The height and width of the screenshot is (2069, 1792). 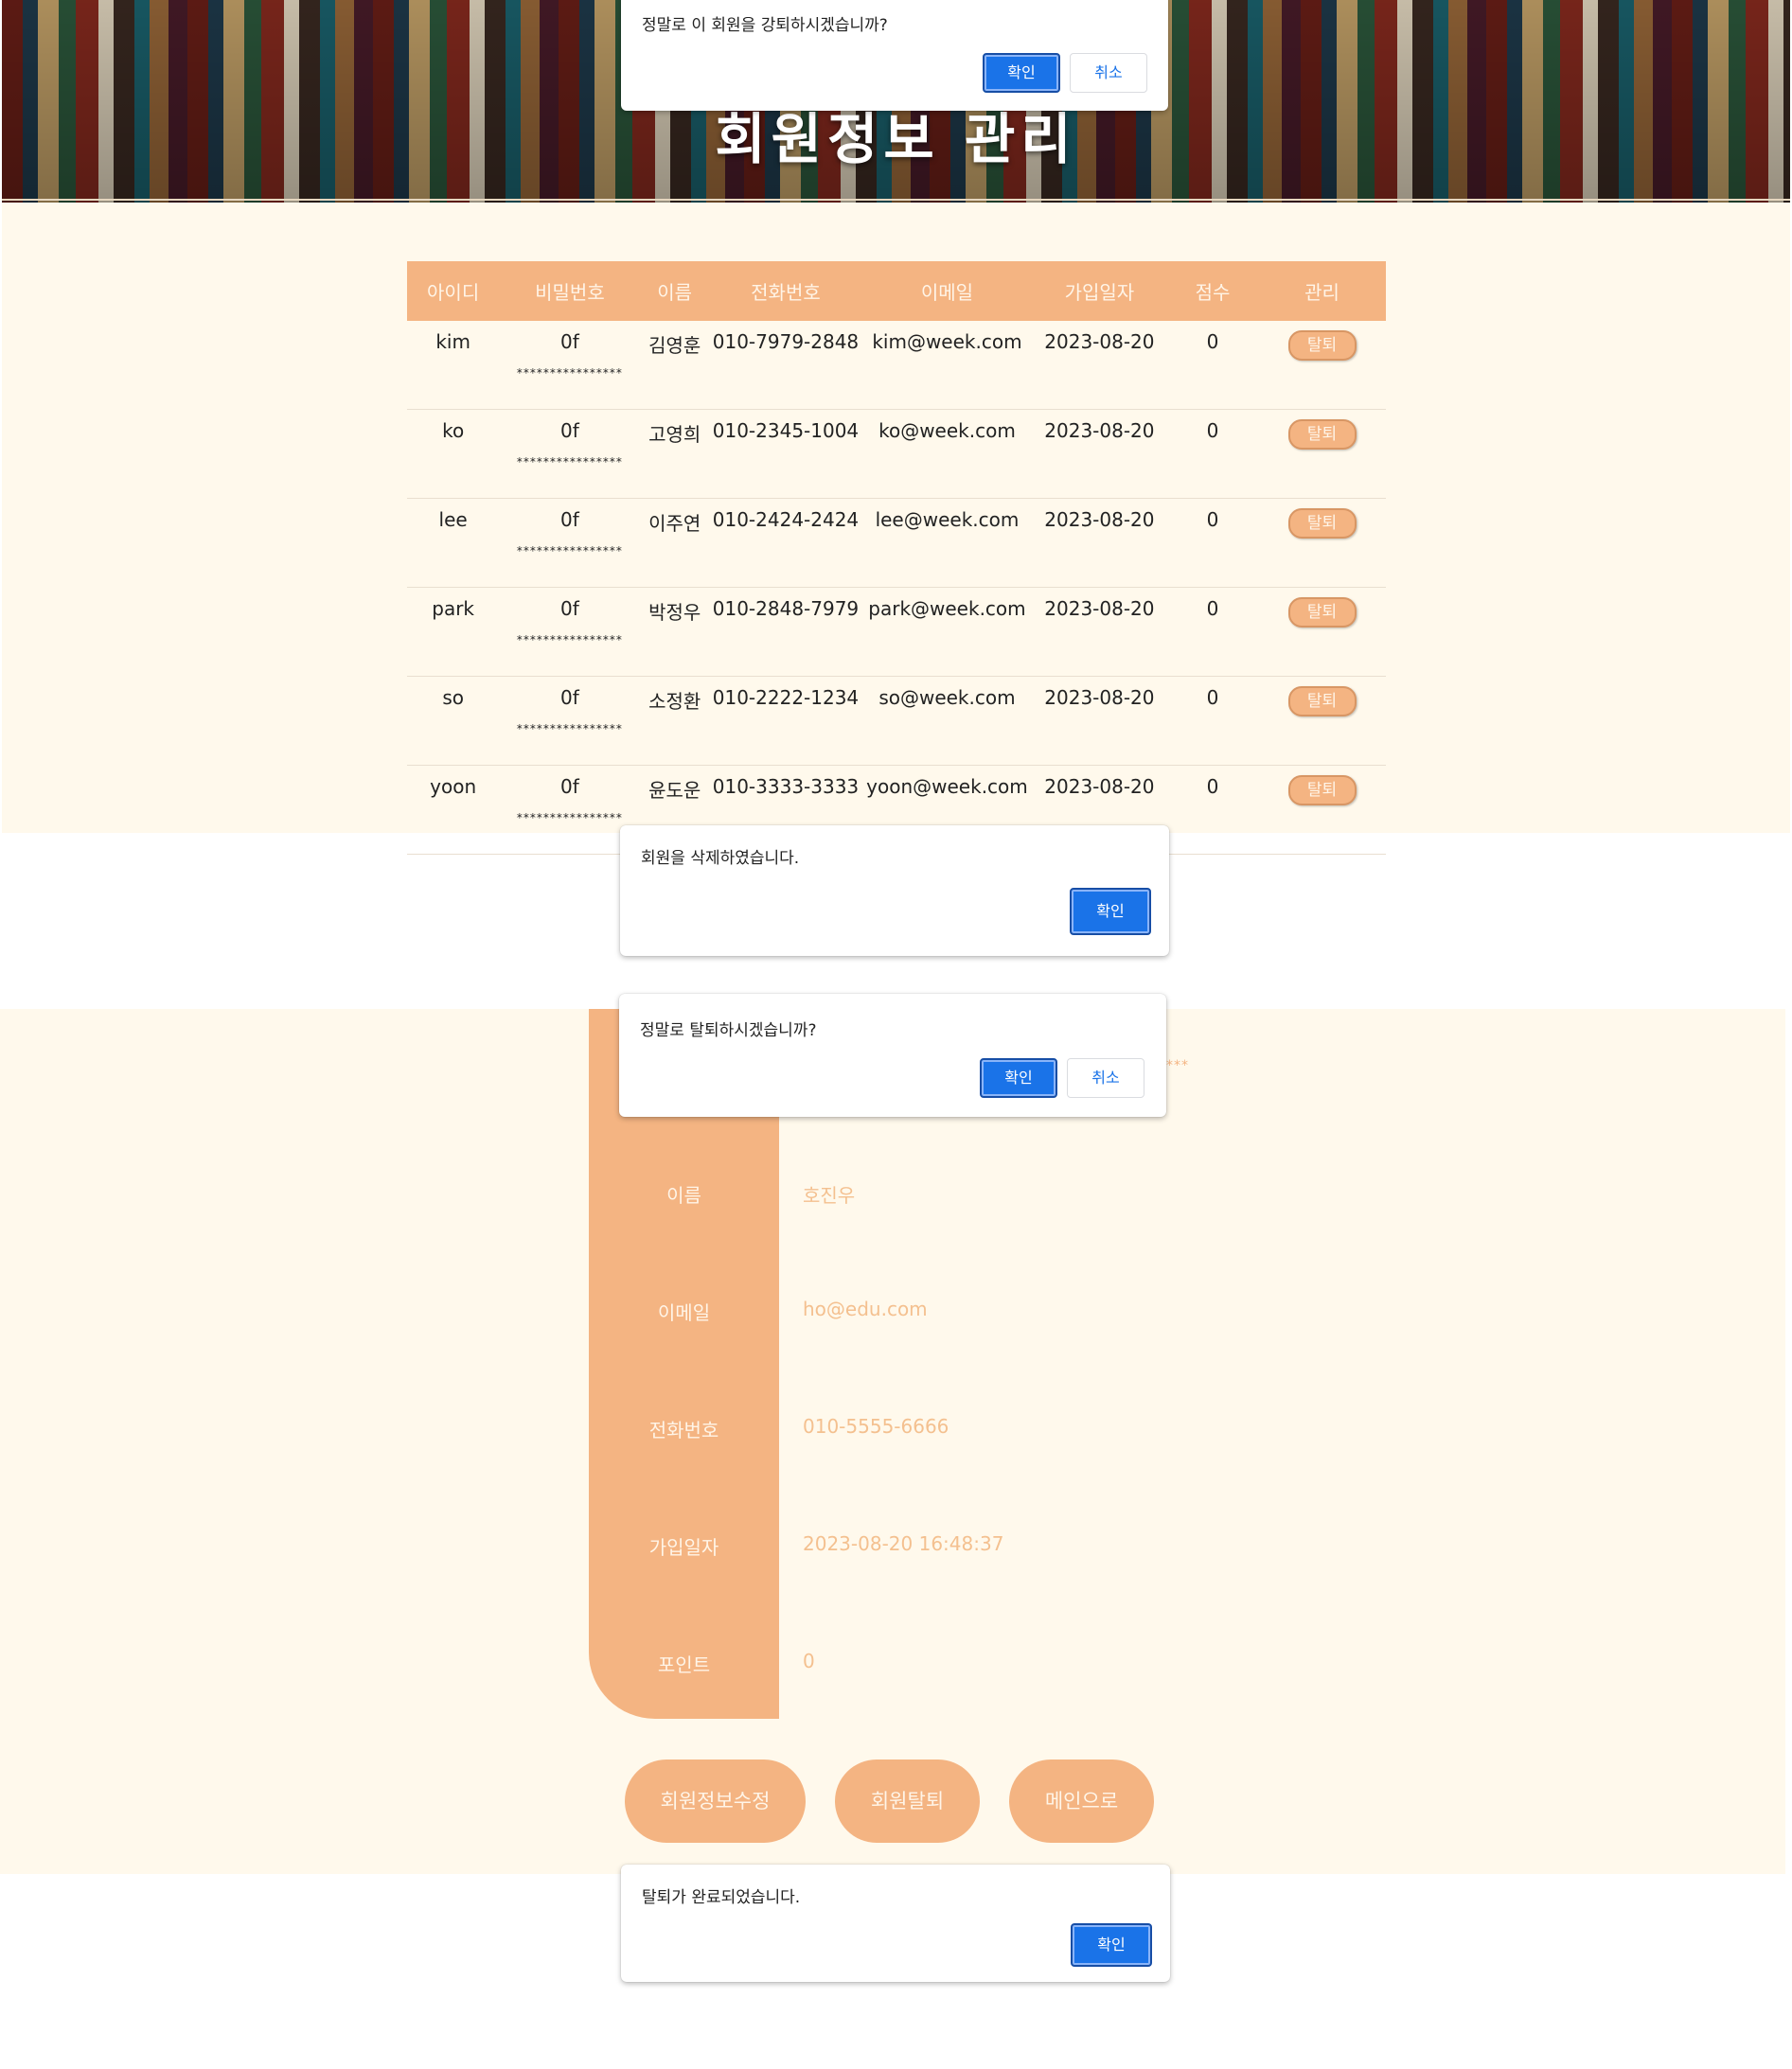 I want to click on label-phone: 전화번호, so click(x=683, y=1430).